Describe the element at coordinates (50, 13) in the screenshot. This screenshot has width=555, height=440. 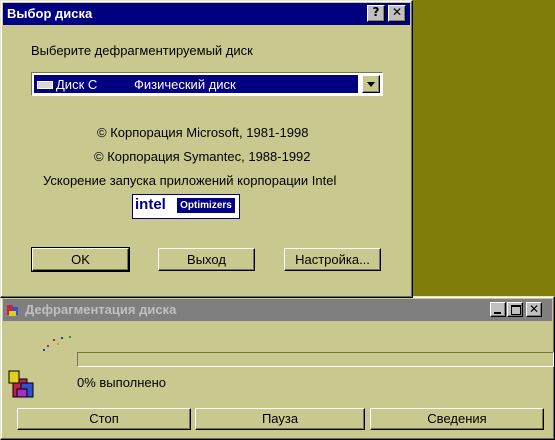
I see `dialog-title: Выбор диска` at that location.